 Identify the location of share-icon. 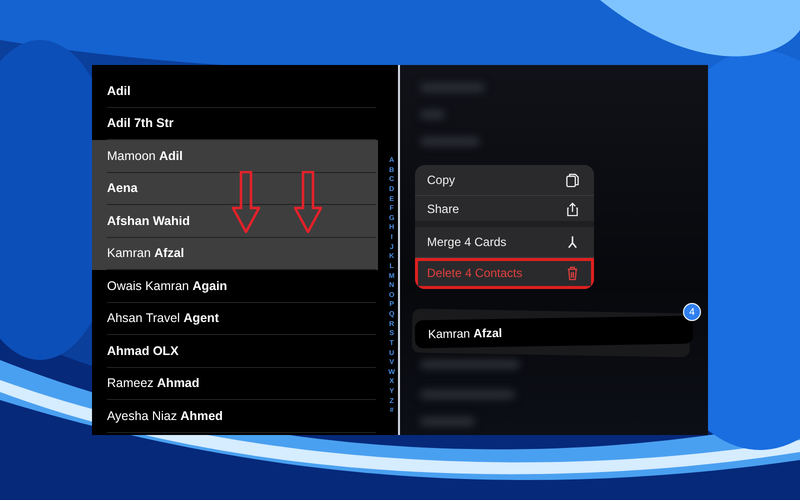
(572, 208).